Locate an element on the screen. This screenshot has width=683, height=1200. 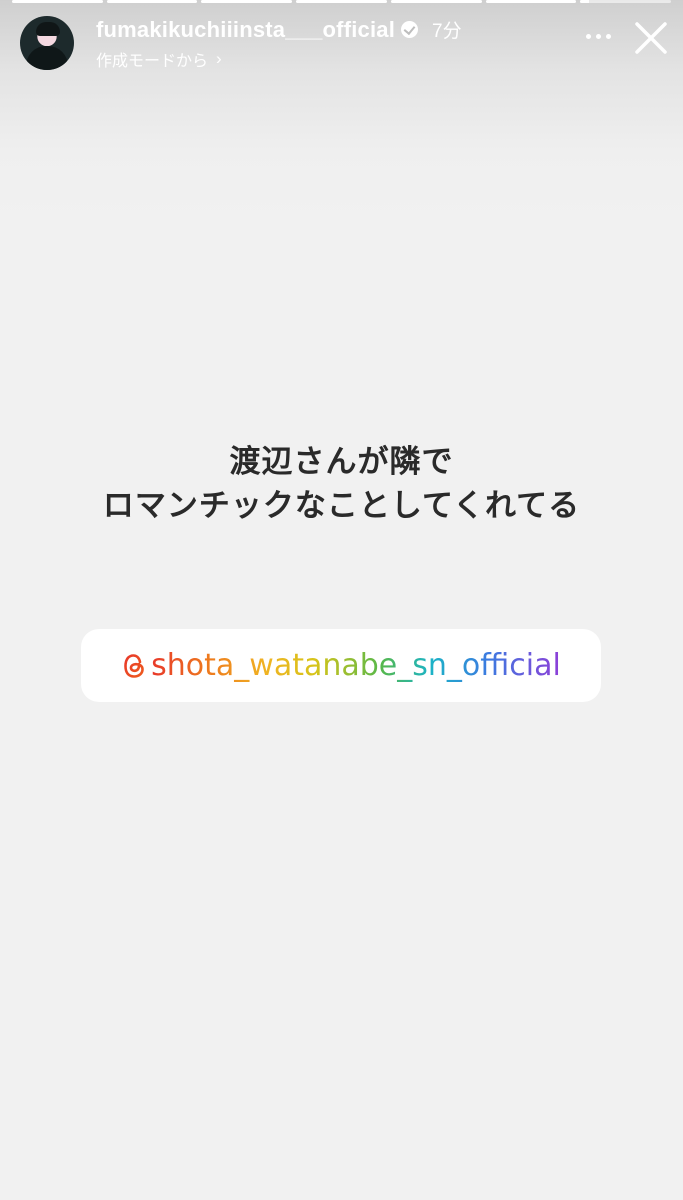
chevron-right-icon: › is located at coordinates (219, 58).